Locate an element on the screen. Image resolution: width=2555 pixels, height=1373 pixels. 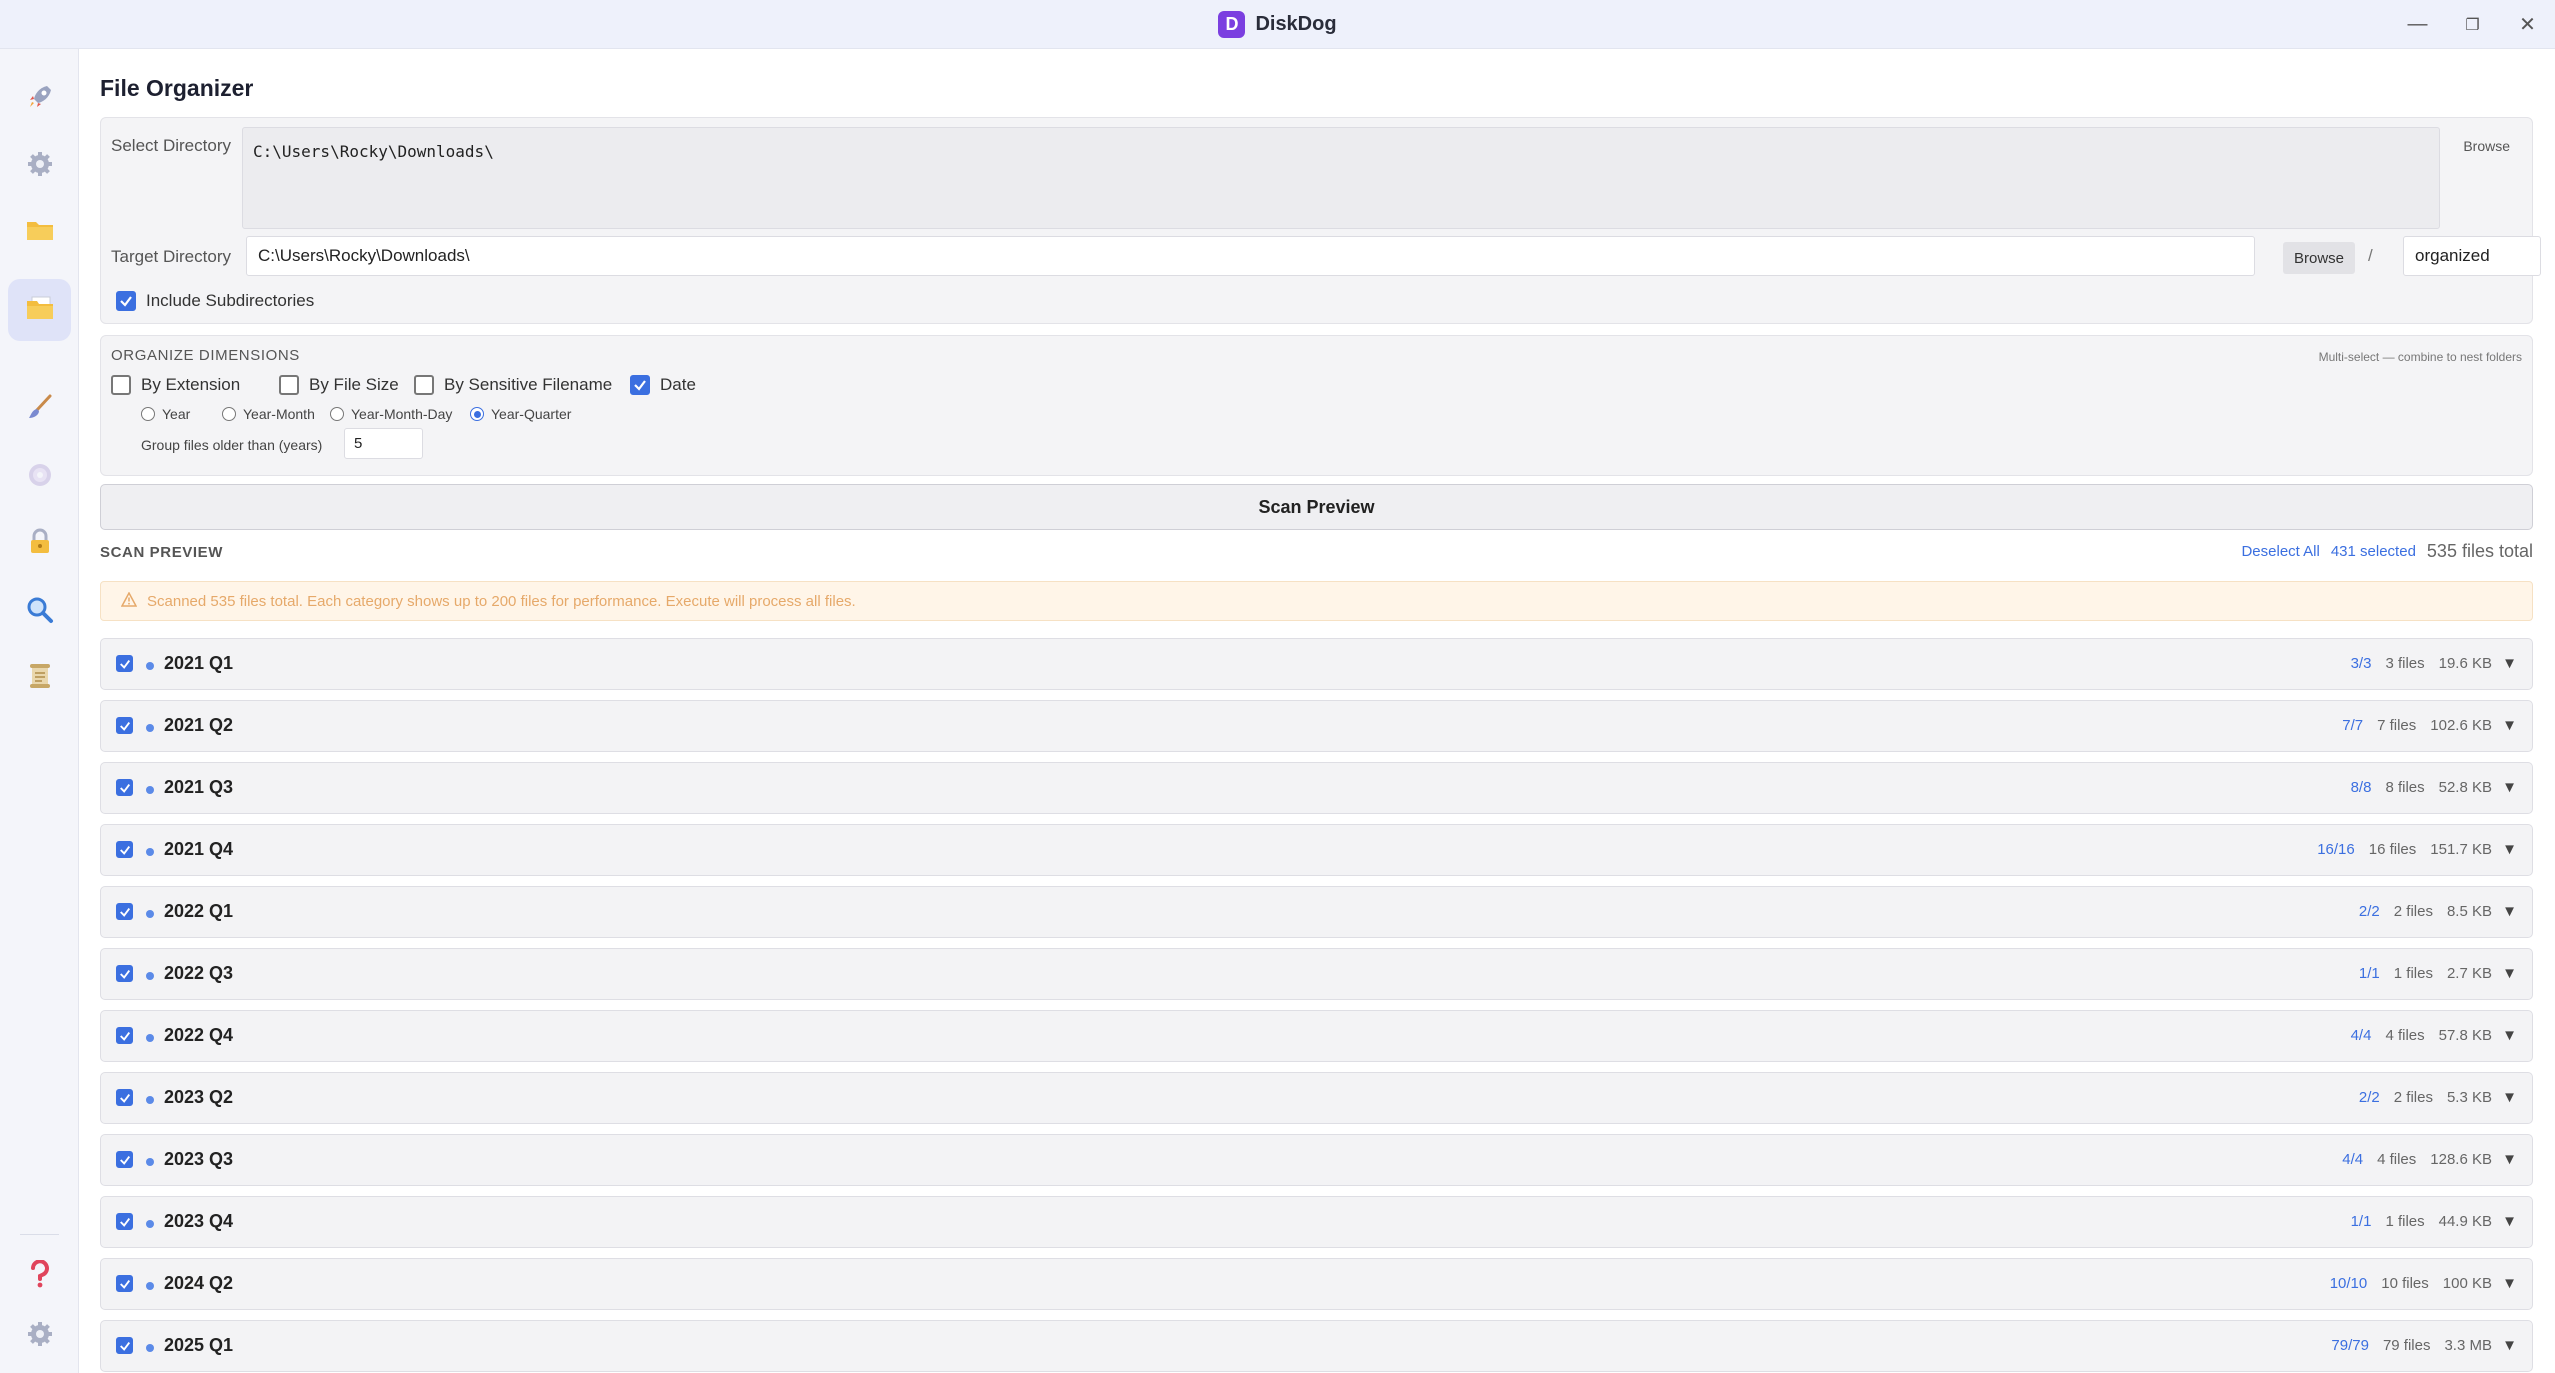
include-subdirectories-checkbox is located at coordinates (126, 301).